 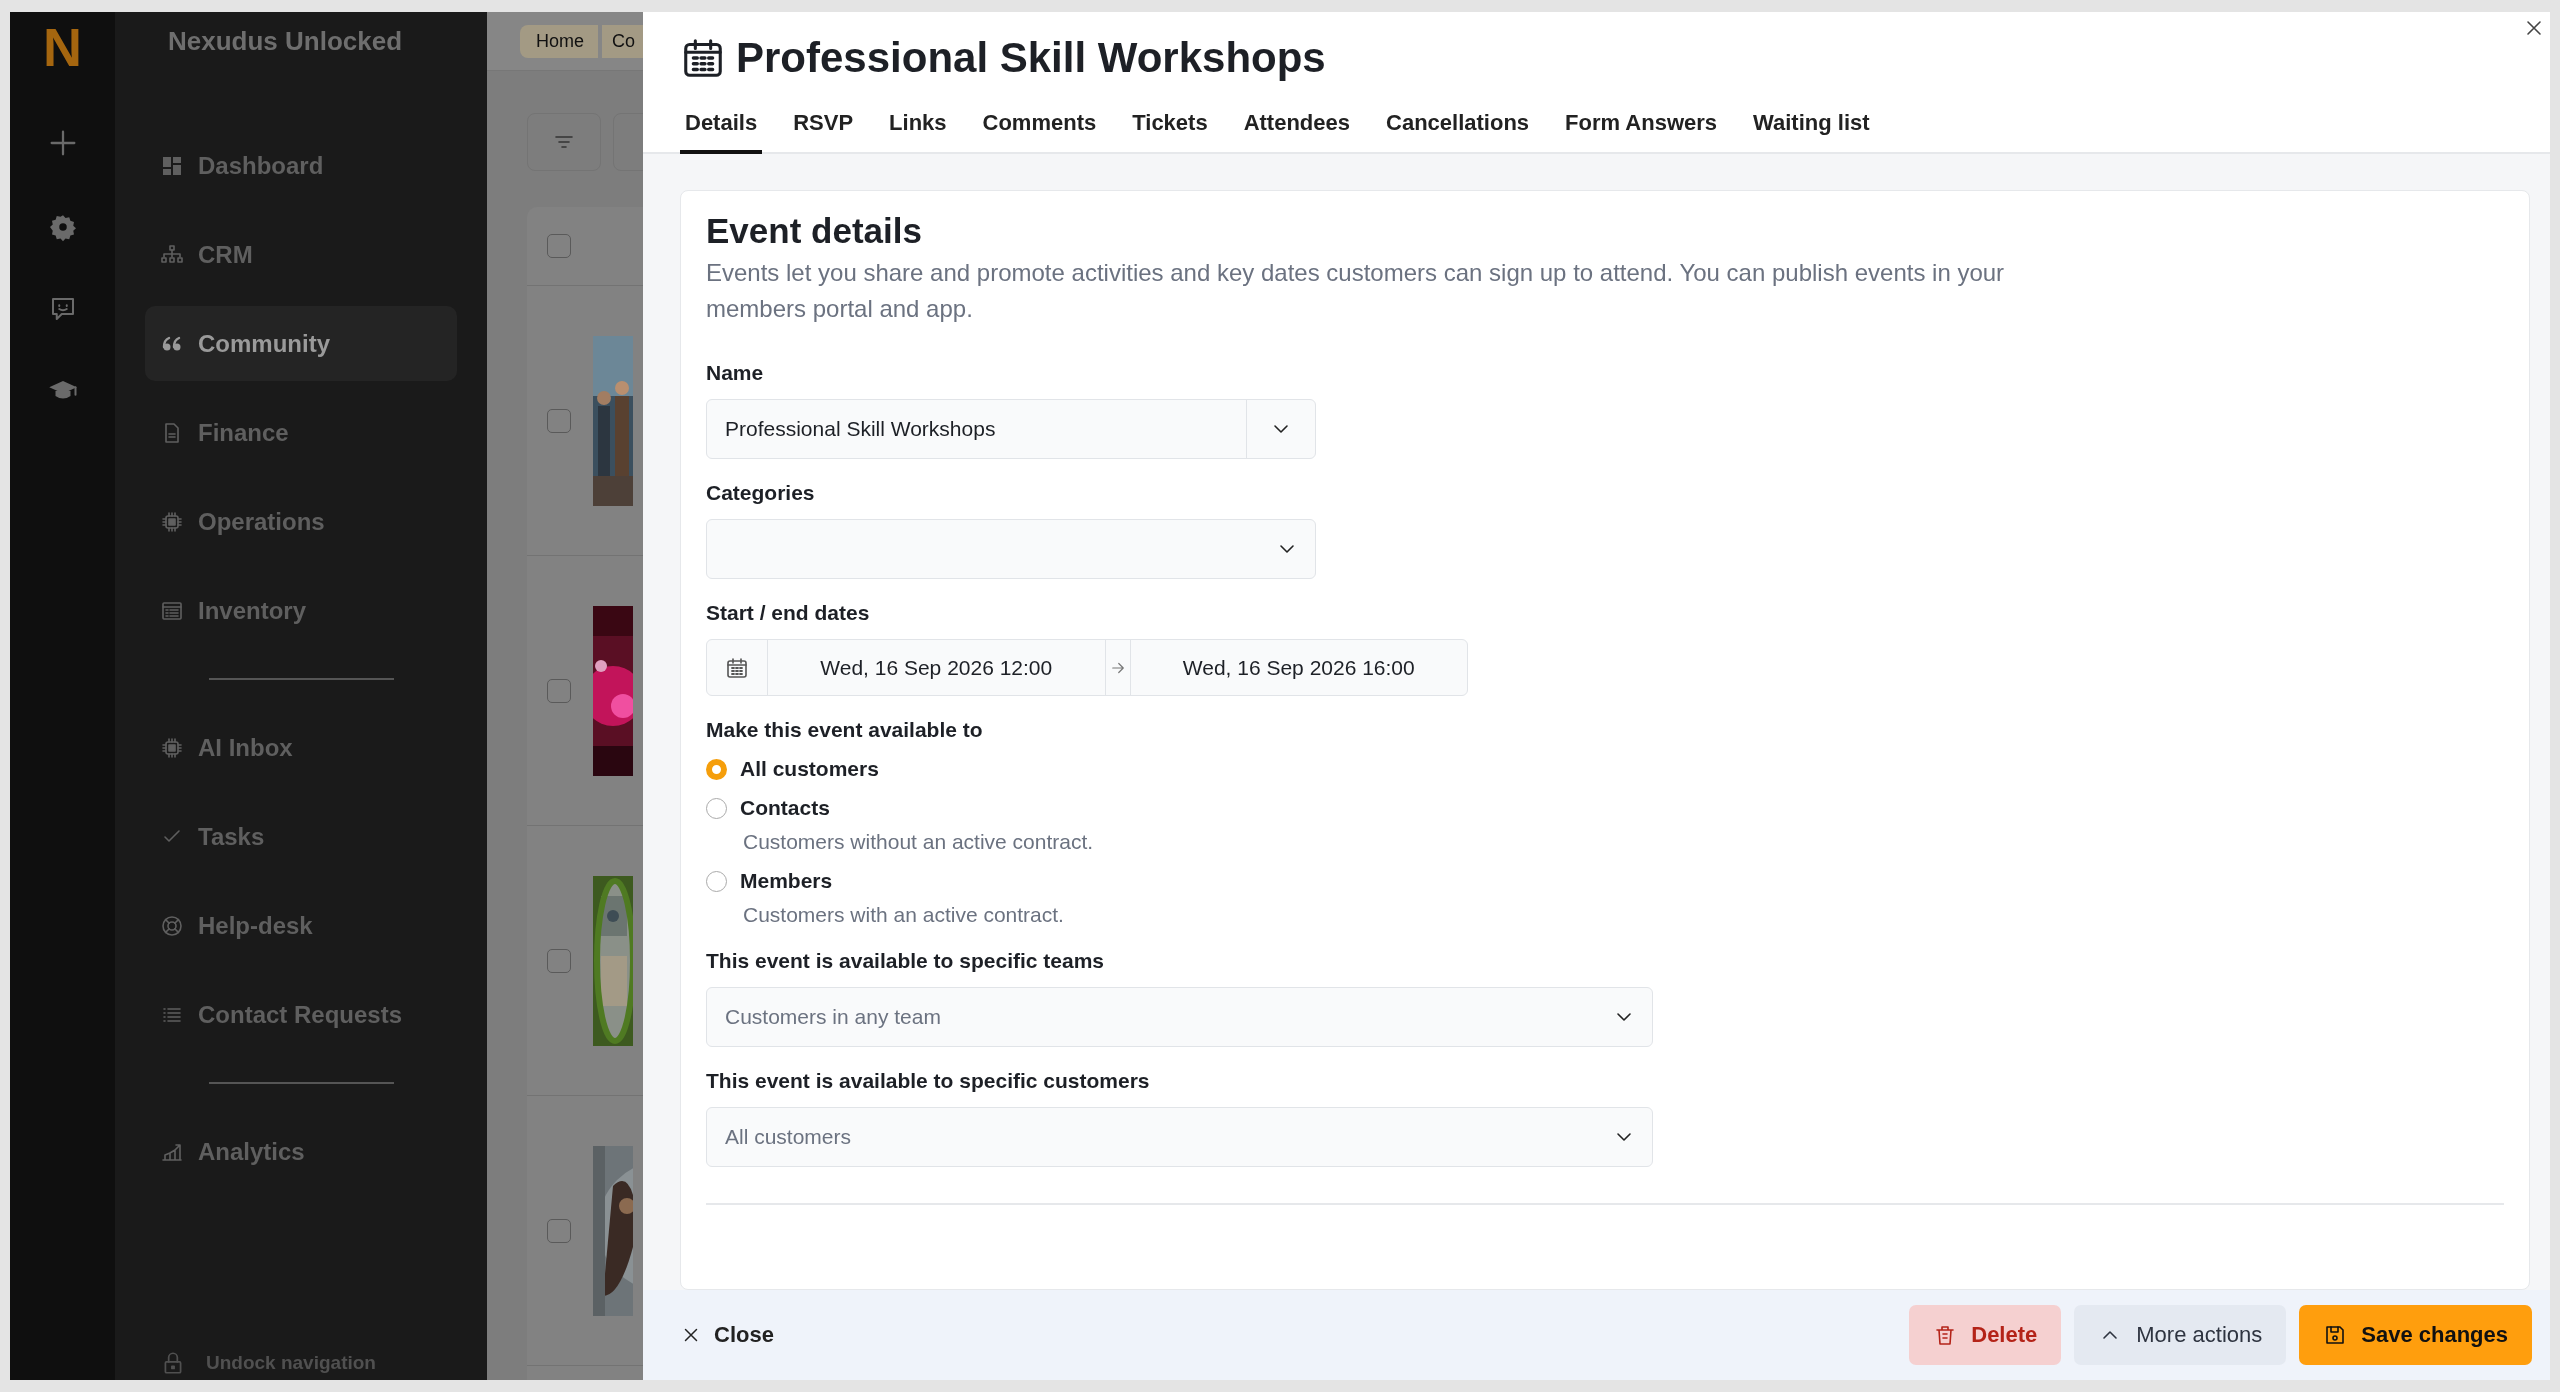 What do you see at coordinates (1811, 127) in the screenshot?
I see `tab: Waiting list` at bounding box center [1811, 127].